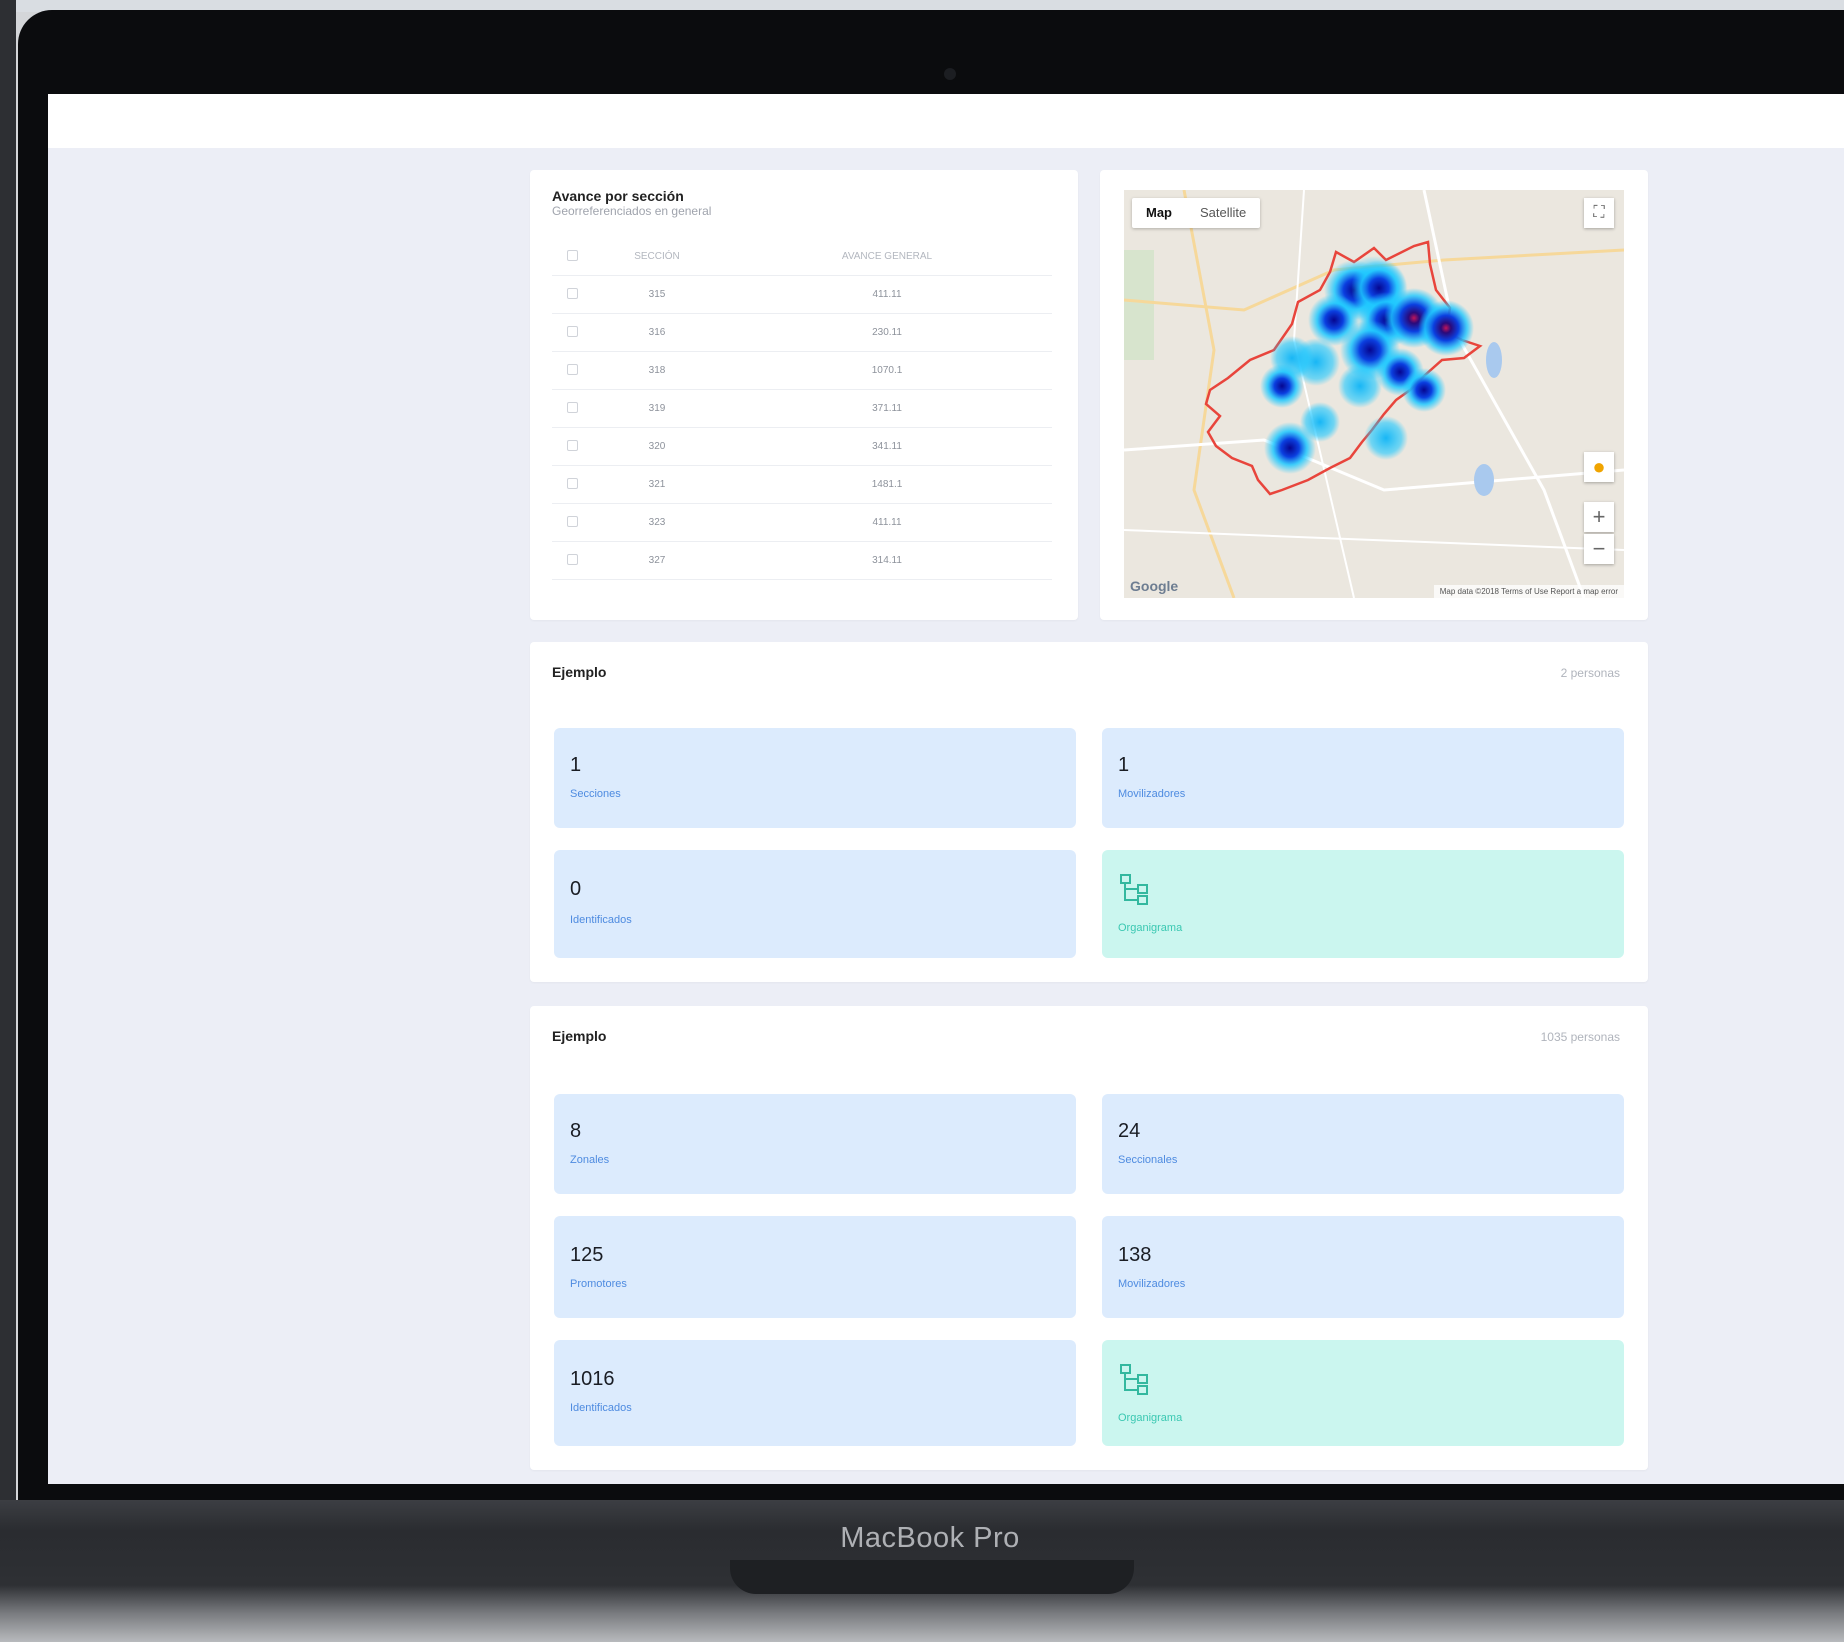 The image size is (1844, 1642). Describe the element at coordinates (1148, 1160) in the screenshot. I see `stat-label: Seccionales` at that location.